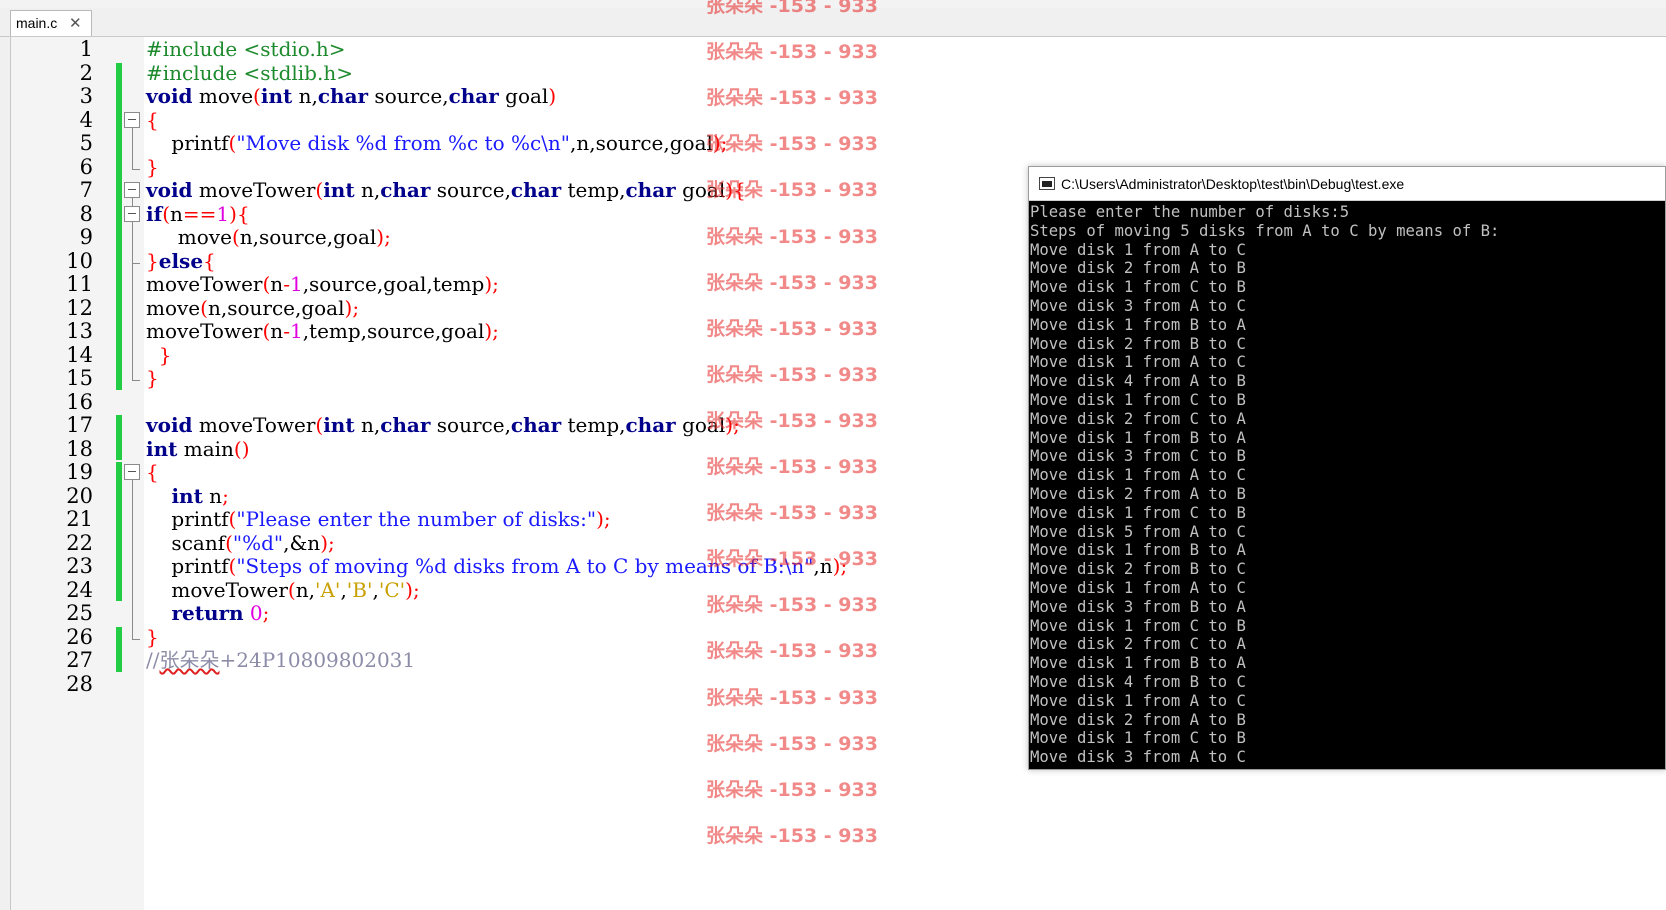 The width and height of the screenshot is (1666, 910). What do you see at coordinates (302, 542) in the screenshot?
I see `code-token: ,&n` at bounding box center [302, 542].